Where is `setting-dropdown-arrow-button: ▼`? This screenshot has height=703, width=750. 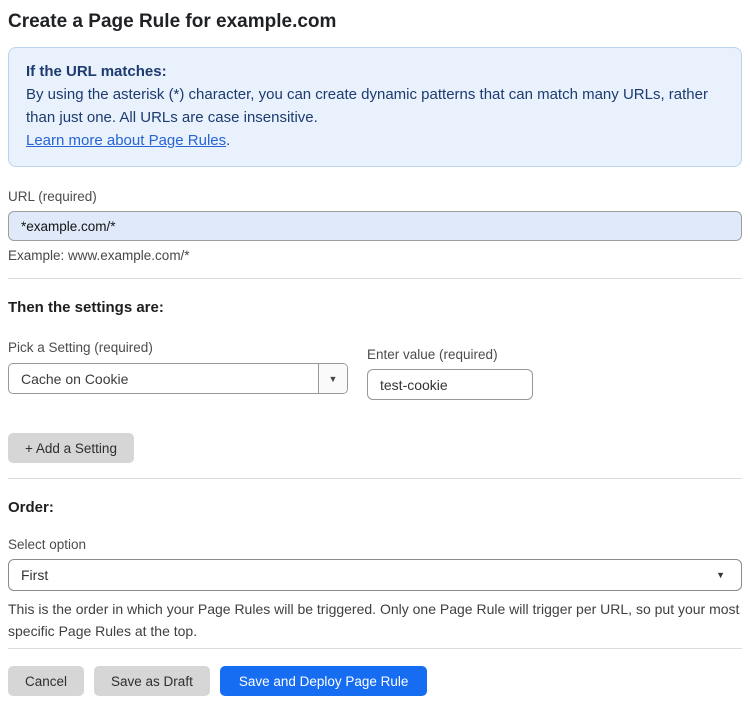
setting-dropdown-arrow-button: ▼ is located at coordinates (332, 378).